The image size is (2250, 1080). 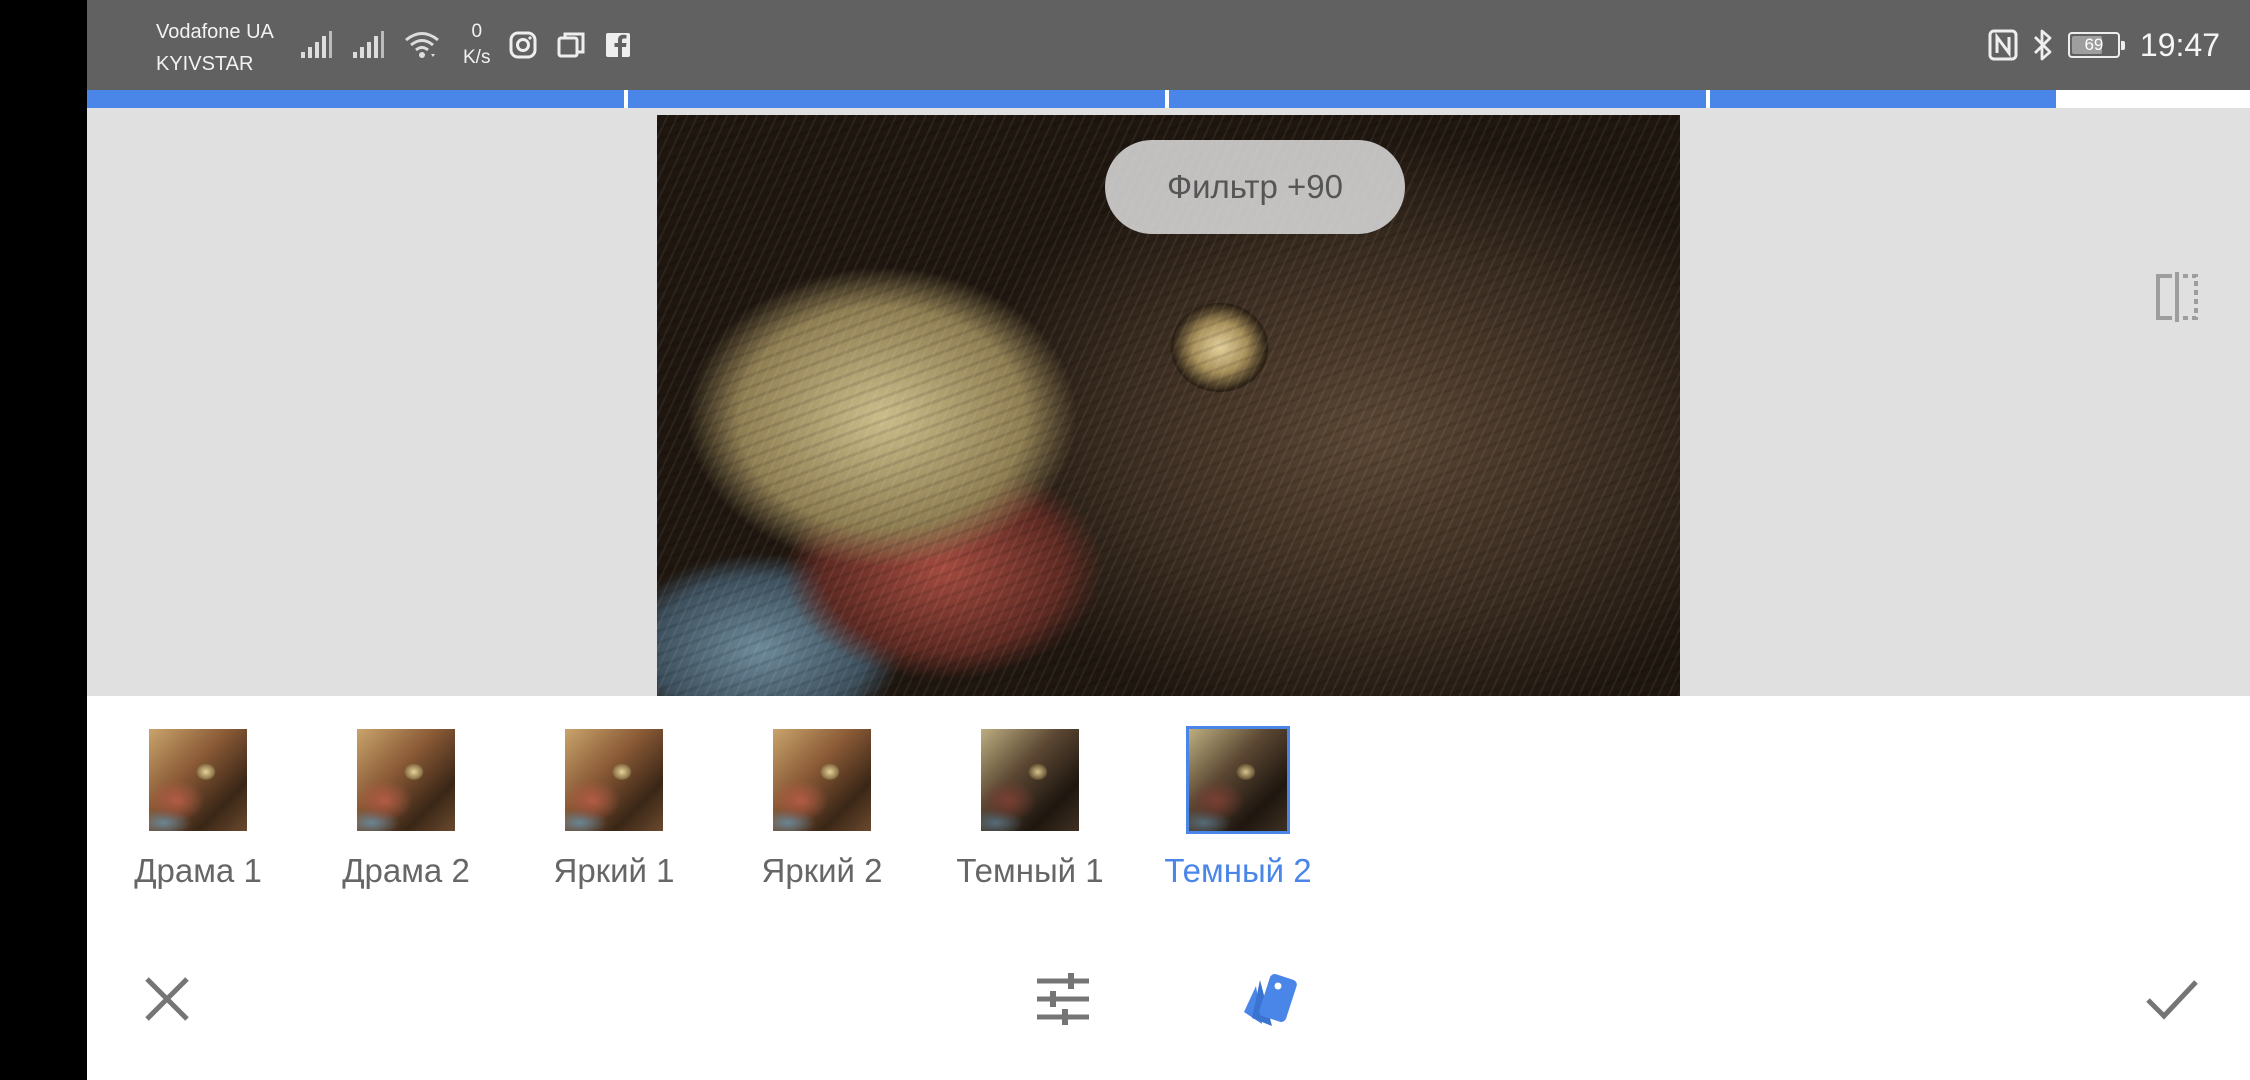 What do you see at coordinates (205, 64) in the screenshot?
I see `carrier-2: KYIVSTAR` at bounding box center [205, 64].